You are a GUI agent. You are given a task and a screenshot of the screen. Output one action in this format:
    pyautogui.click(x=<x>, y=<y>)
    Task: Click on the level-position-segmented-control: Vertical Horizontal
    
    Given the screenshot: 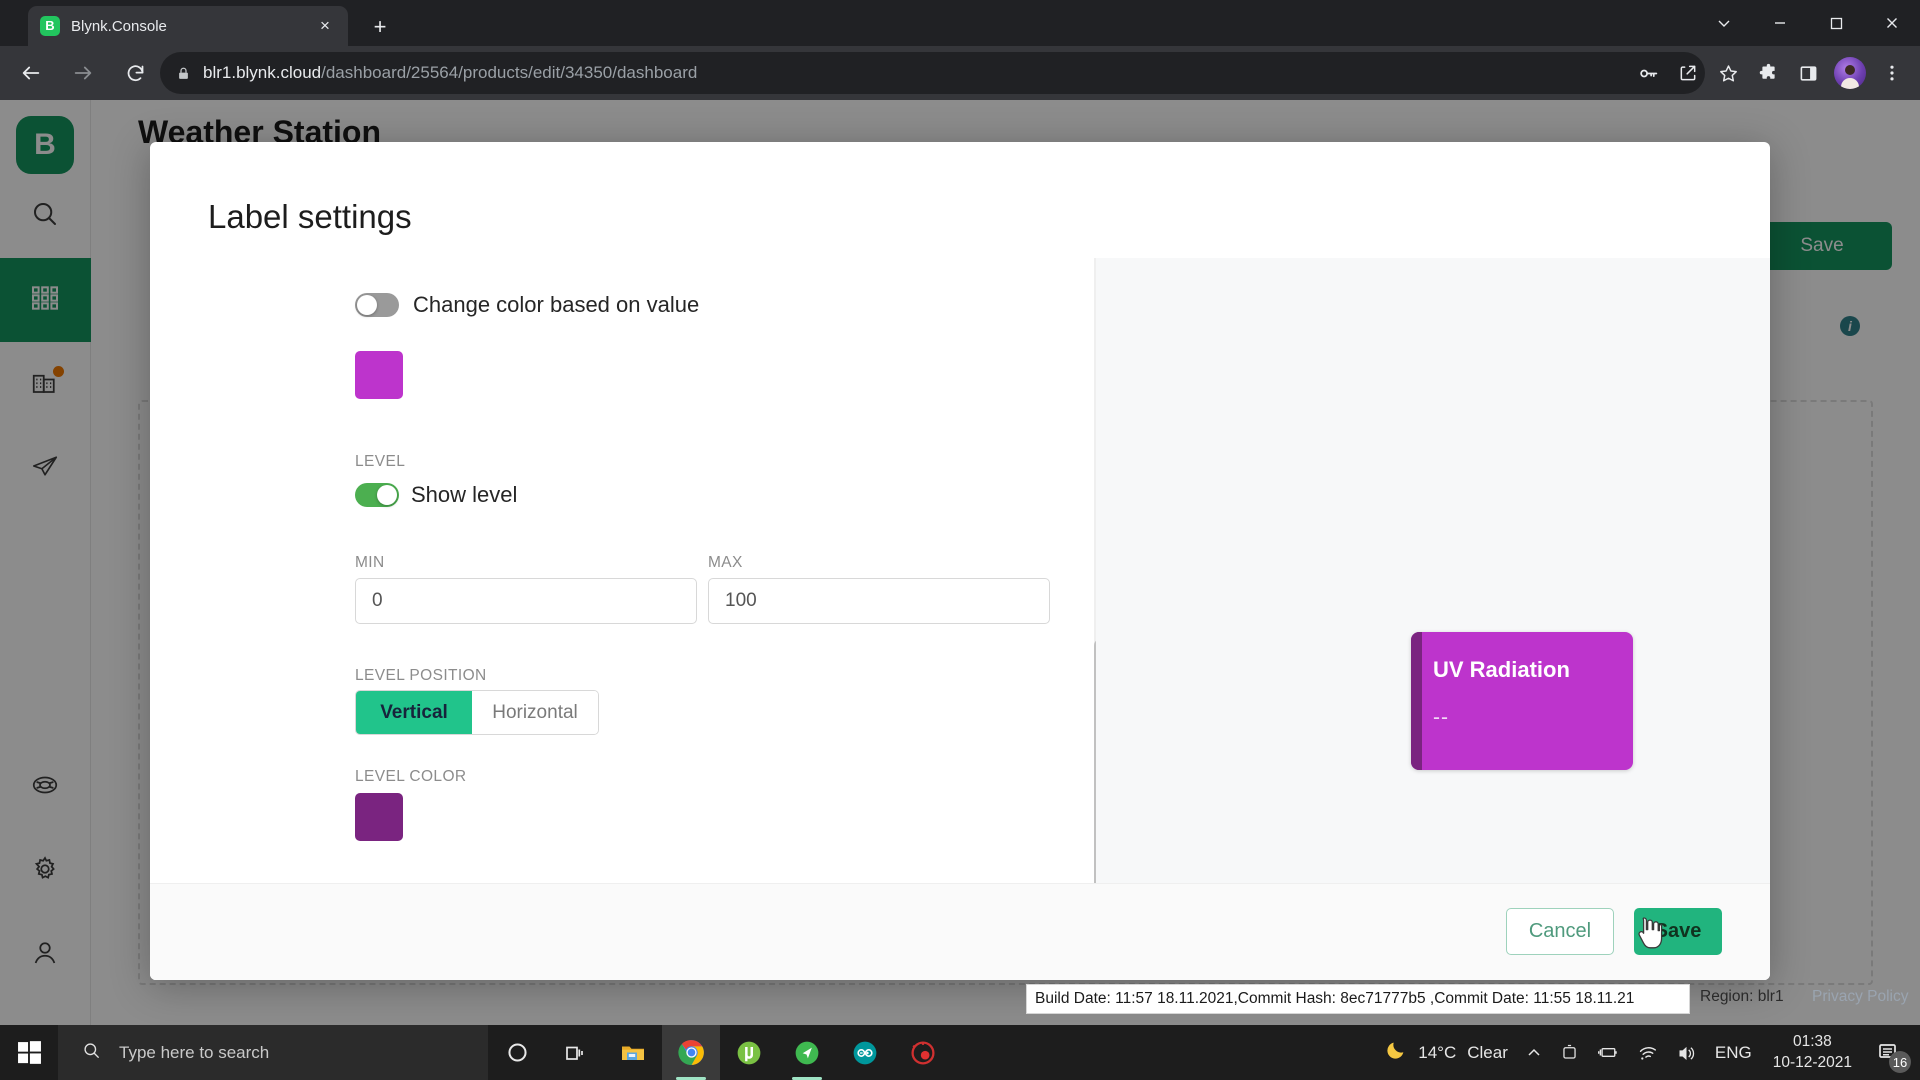 What is the action you would take?
    pyautogui.click(x=477, y=712)
    